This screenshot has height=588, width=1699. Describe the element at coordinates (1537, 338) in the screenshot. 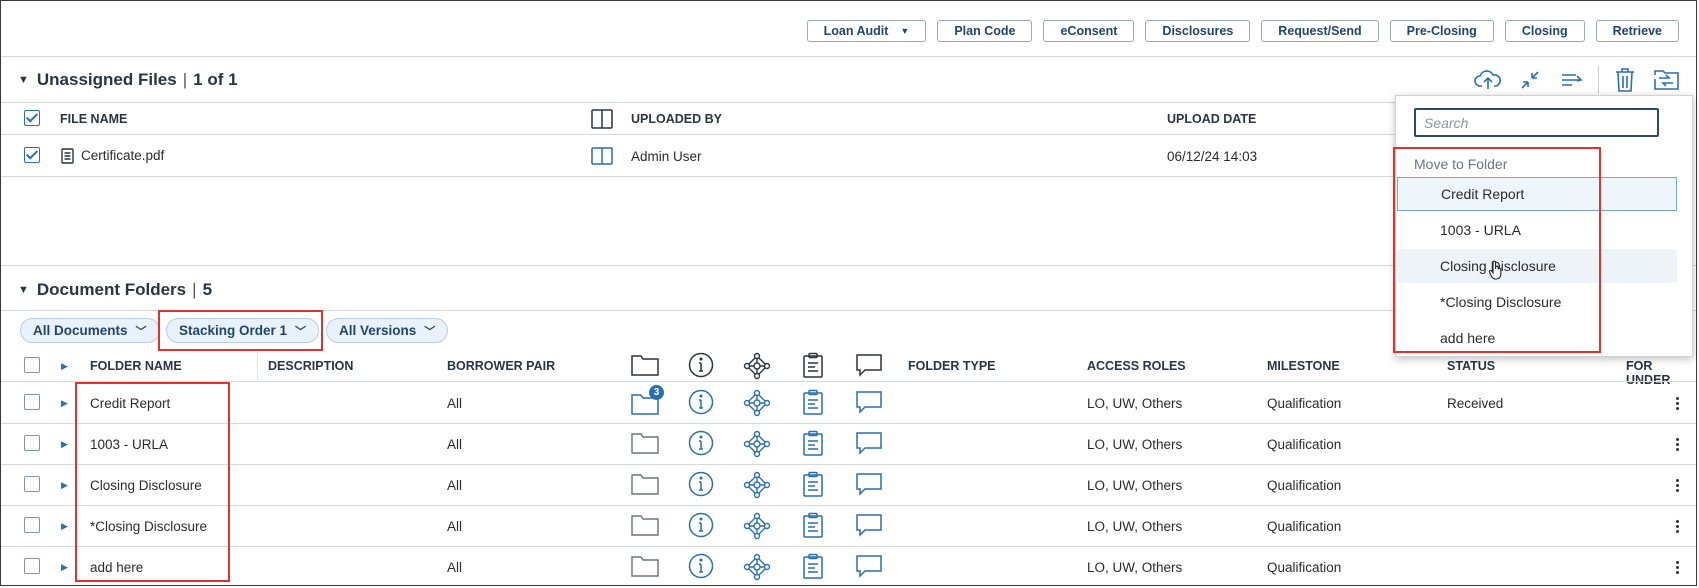

I see `move-option-add-here: add here` at that location.